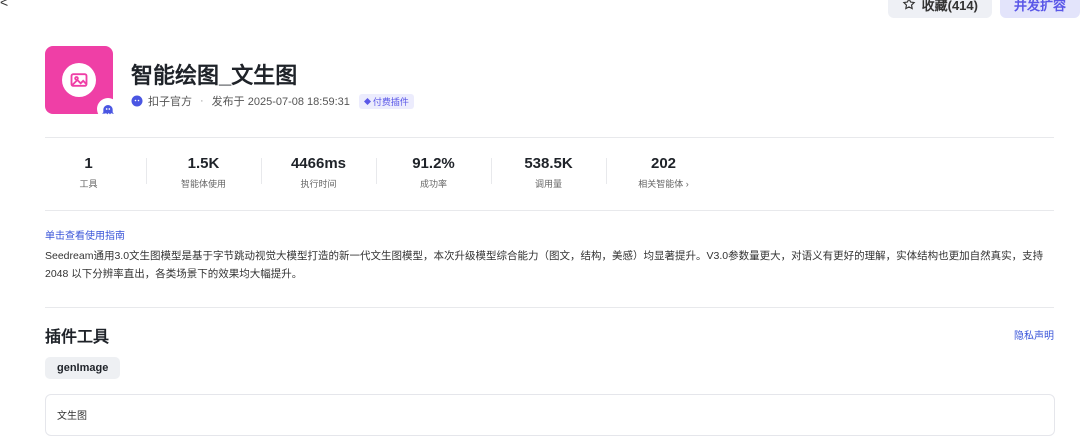 This screenshot has height=436, width=1080. I want to click on author-name: 扣子官方, so click(170, 101).